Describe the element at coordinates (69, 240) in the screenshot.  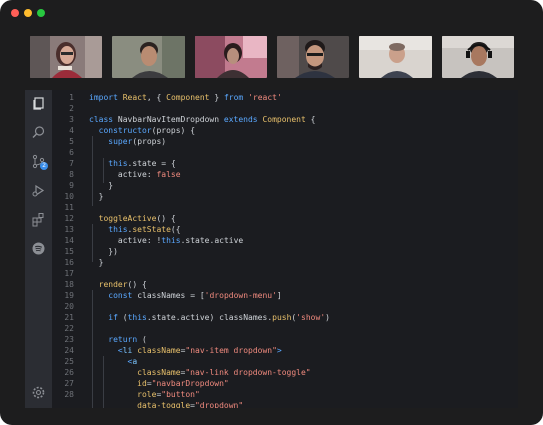
I see `line-number: 14` at that location.